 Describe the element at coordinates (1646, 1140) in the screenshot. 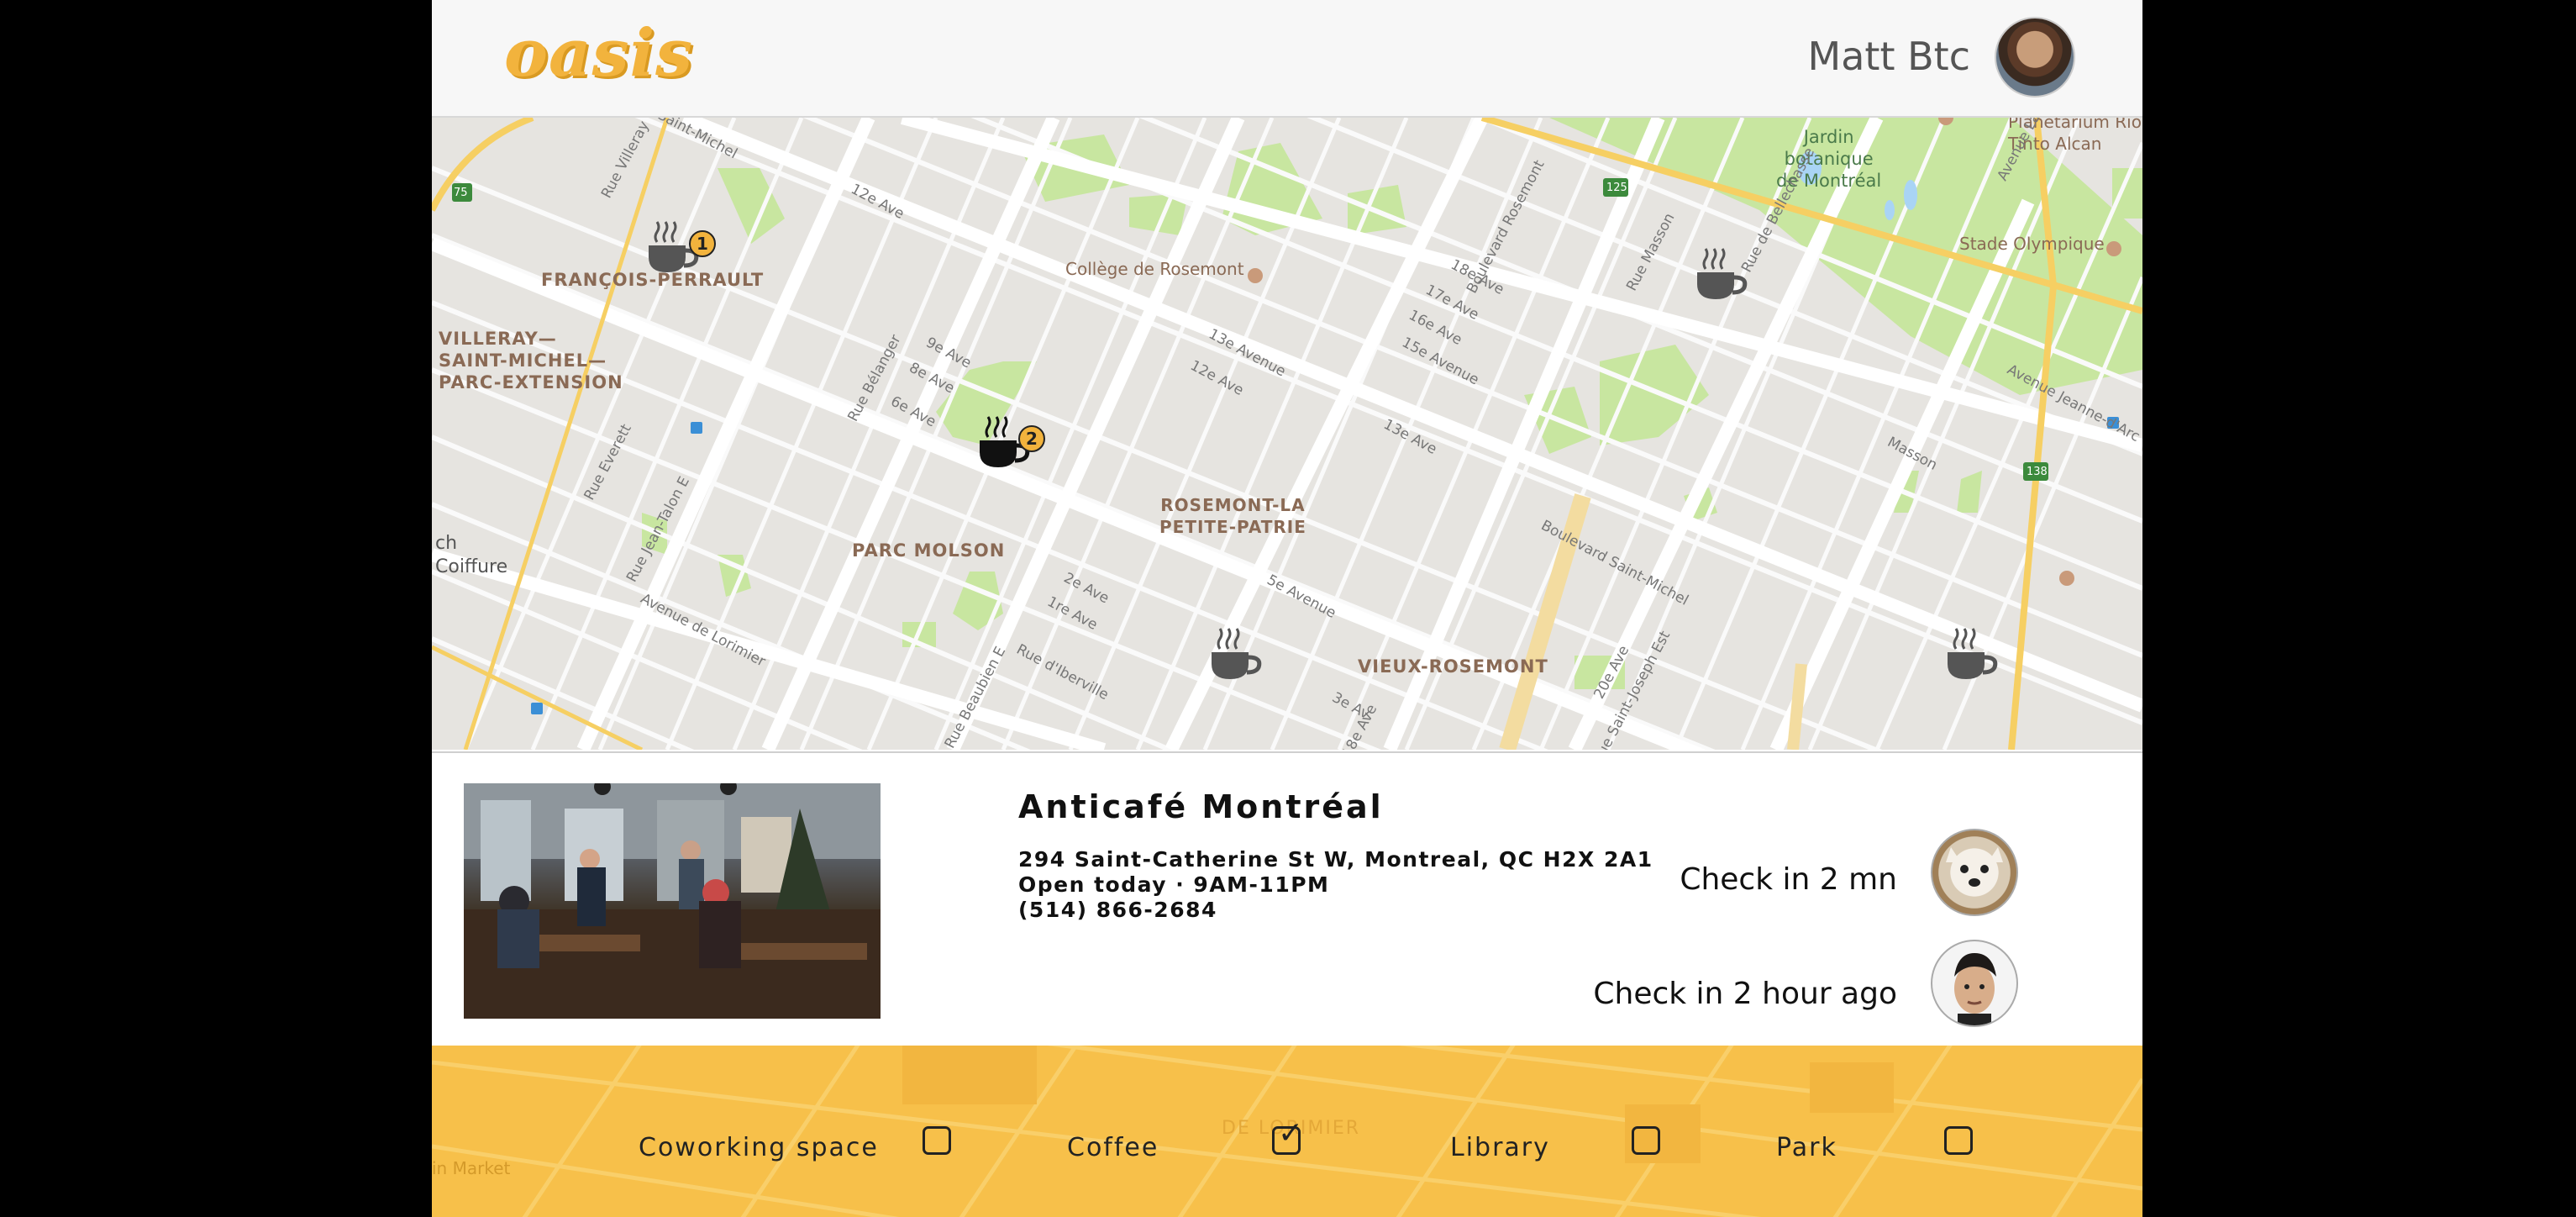

I see `library-checkbox` at that location.